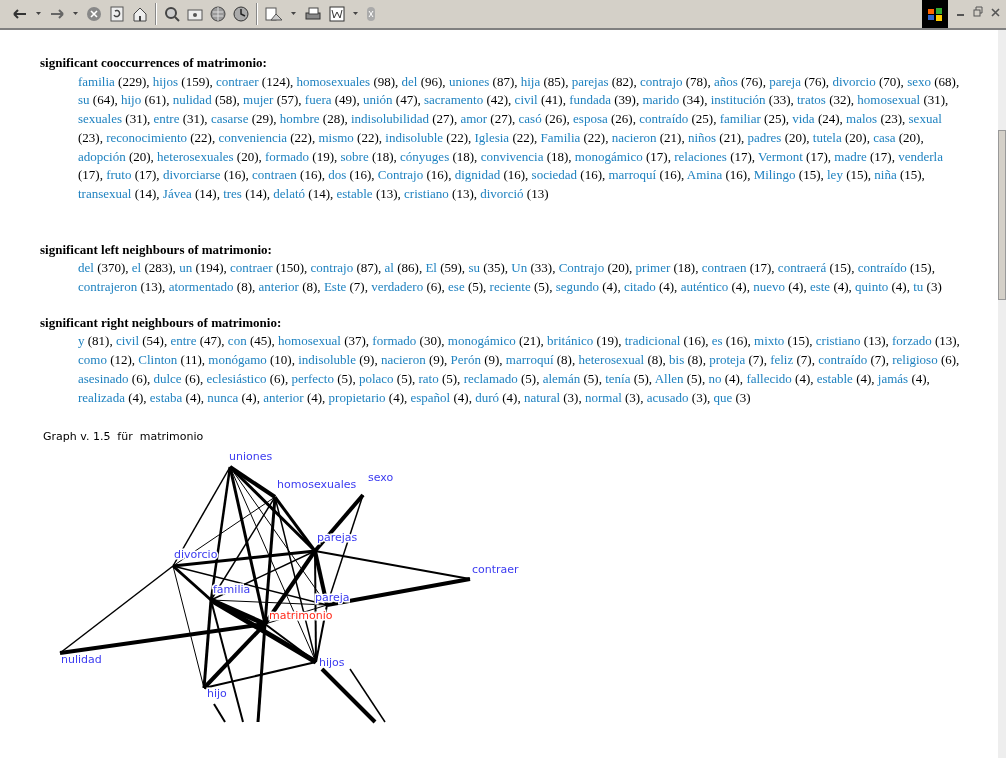 This screenshot has height=758, width=1006. Describe the element at coordinates (590, 100) in the screenshot. I see `word-link: fundada` at that location.